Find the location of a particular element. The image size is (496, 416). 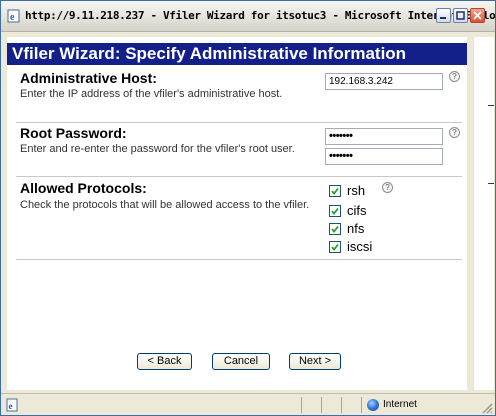

nfs-label: nfs is located at coordinates (356, 228).